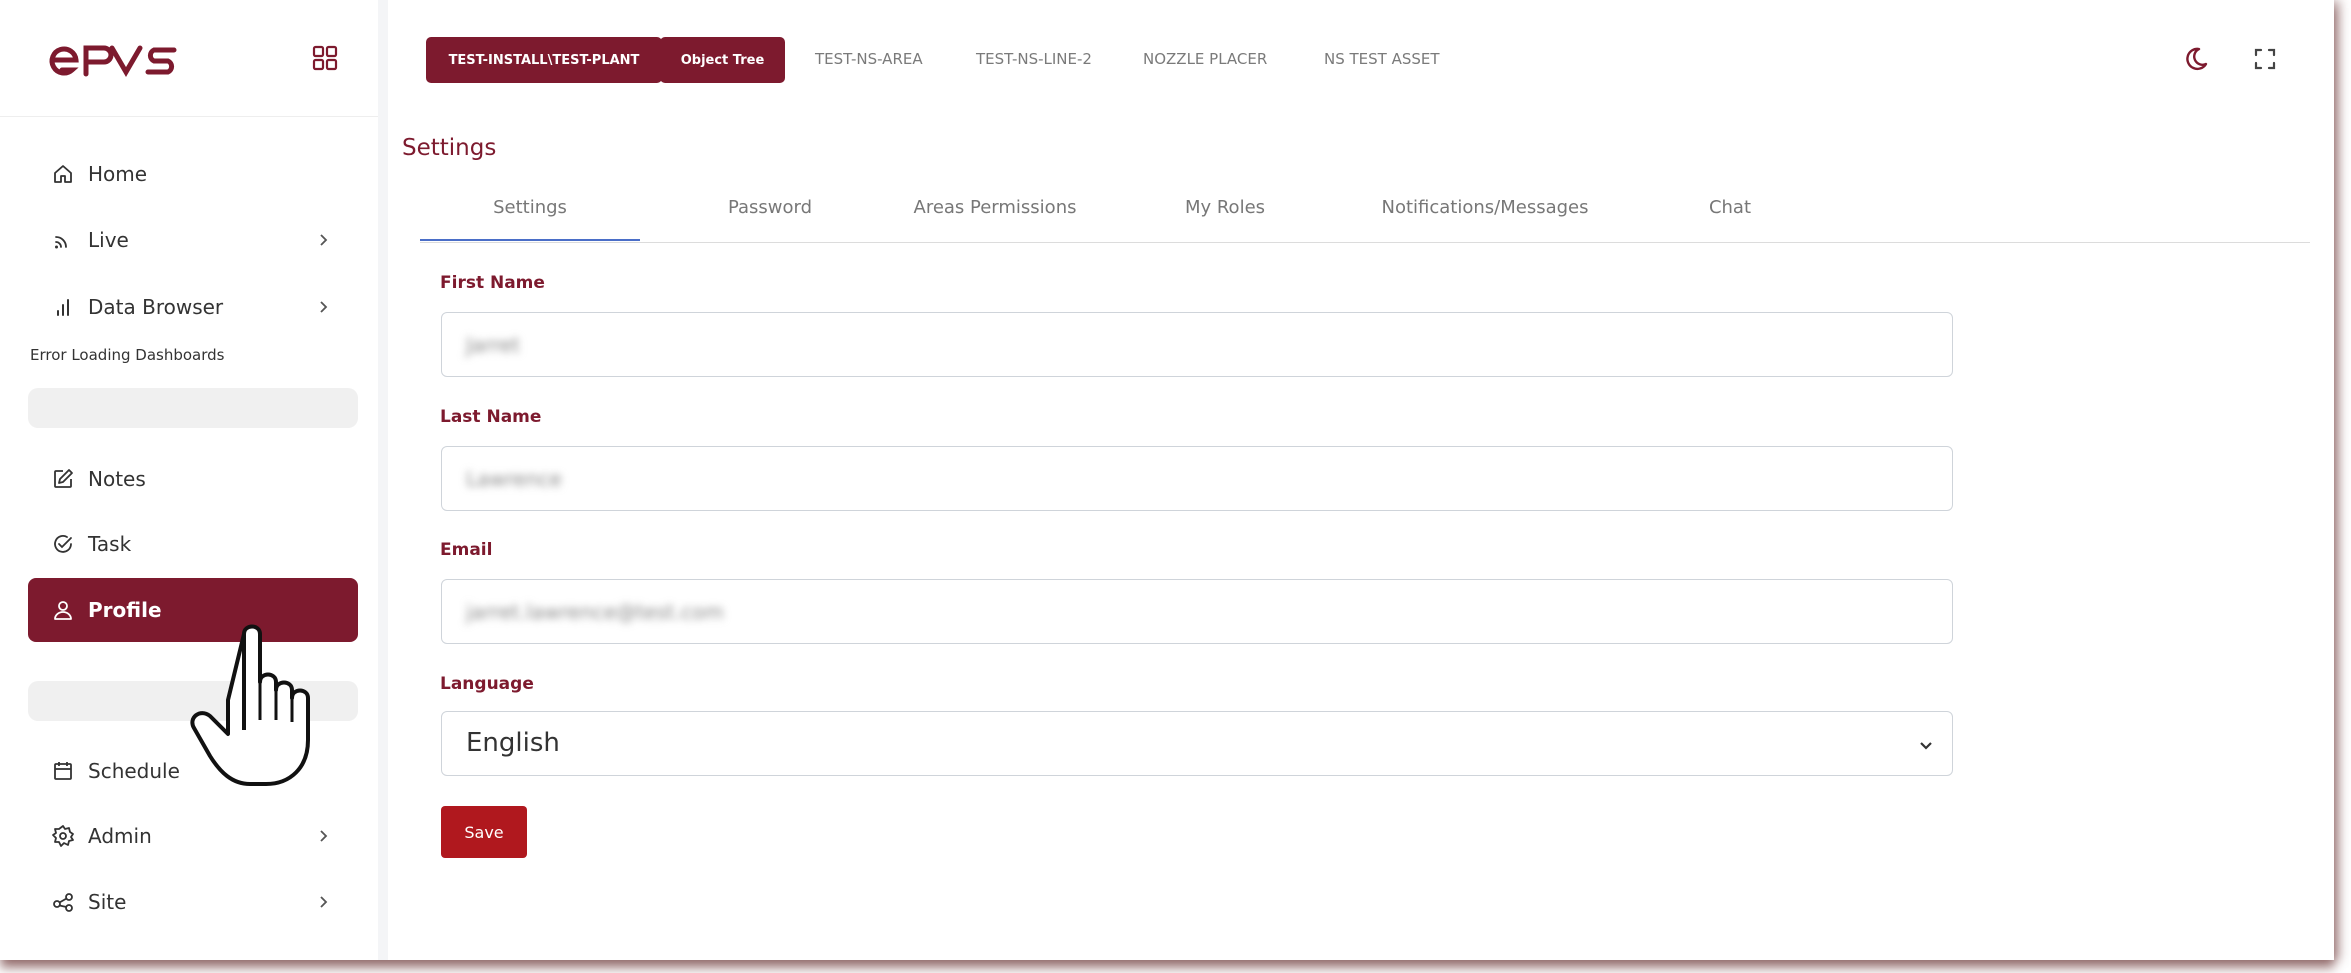 This screenshot has height=973, width=2351. Describe the element at coordinates (1205, 59) in the screenshot. I see `breadcrumb-nozzle-placer-link: NOZZLE PLACER` at that location.